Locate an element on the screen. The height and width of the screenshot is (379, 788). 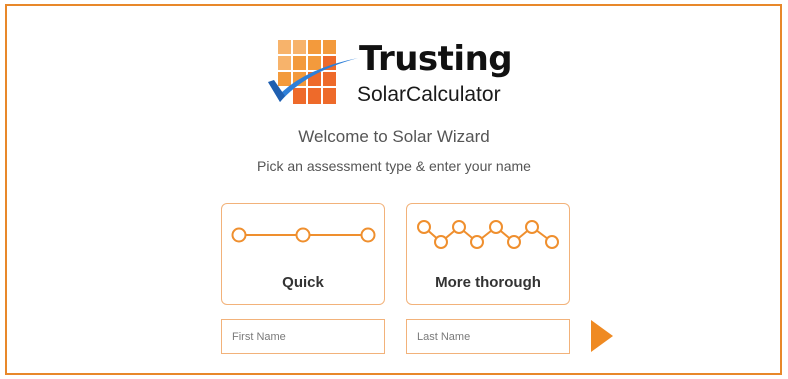
zigzag-nodes-icon is located at coordinates (488, 234).